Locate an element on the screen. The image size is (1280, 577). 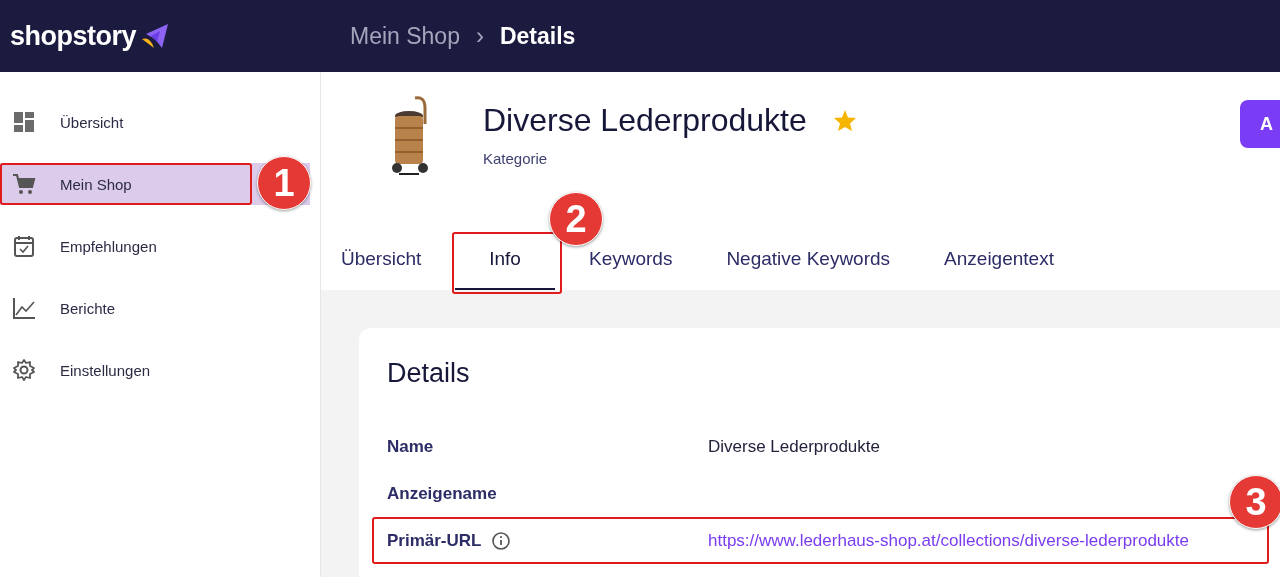
cart-icon is located at coordinates (24, 184).